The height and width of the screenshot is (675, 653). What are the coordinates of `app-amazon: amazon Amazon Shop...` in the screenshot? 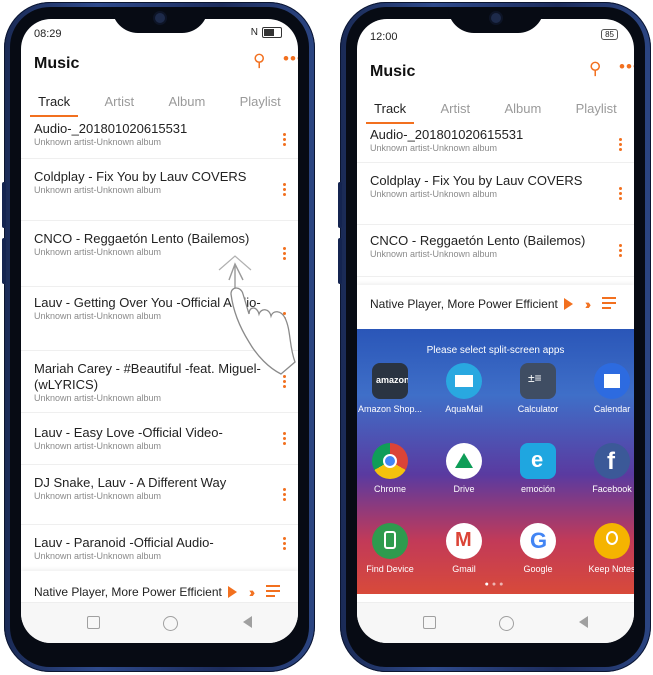 It's located at (390, 388).